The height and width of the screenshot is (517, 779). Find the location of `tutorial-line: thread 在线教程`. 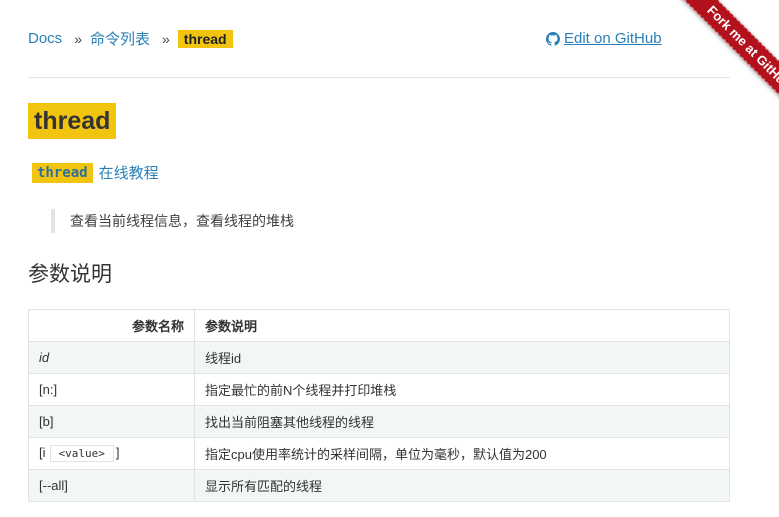

tutorial-line: thread 在线教程 is located at coordinates (95, 172).